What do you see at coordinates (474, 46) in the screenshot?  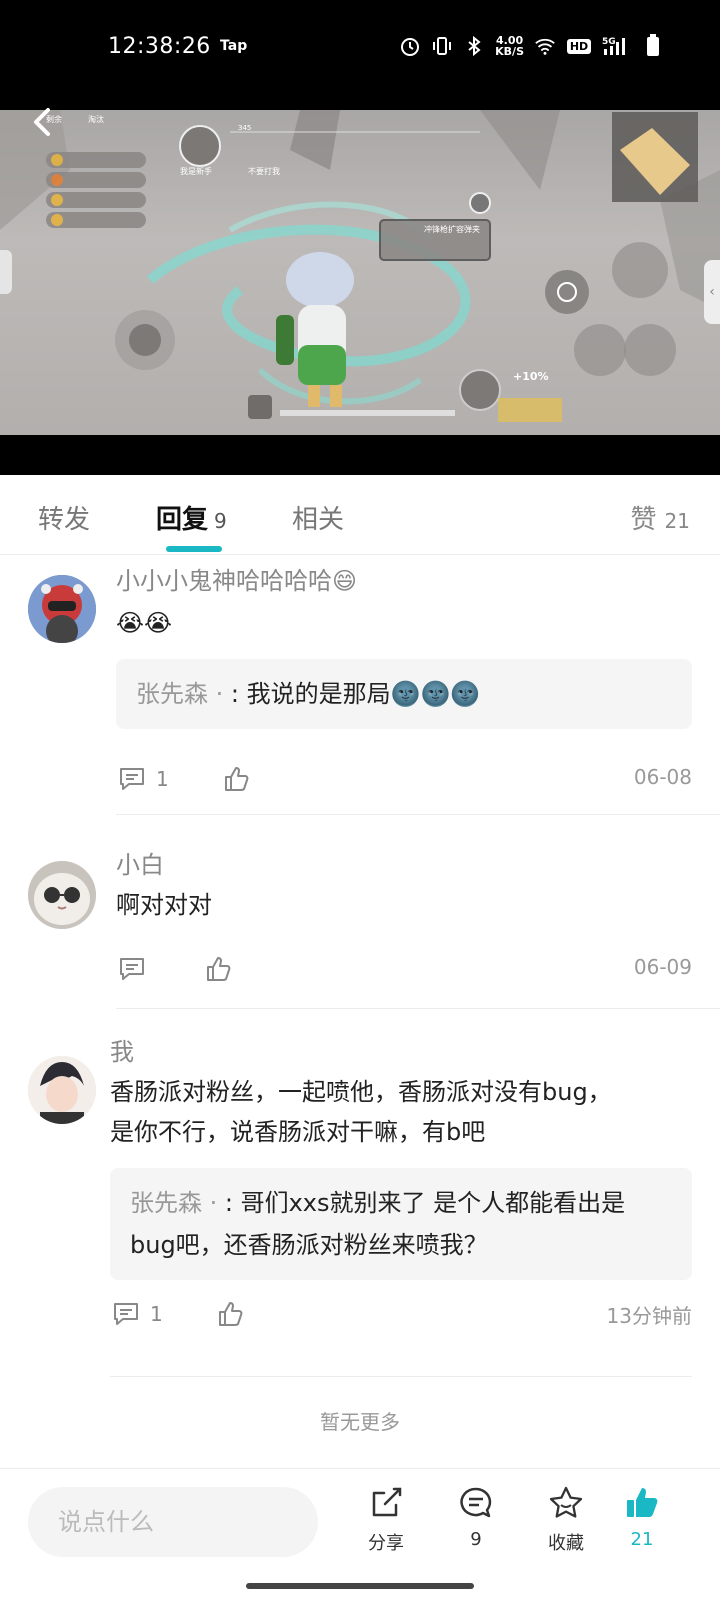 I see `bluetooth-icon` at bounding box center [474, 46].